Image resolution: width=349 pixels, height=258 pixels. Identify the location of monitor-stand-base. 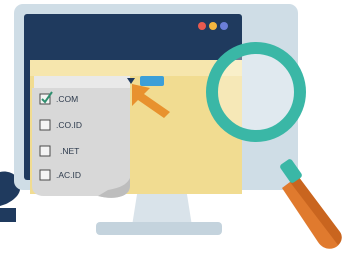
(159, 228).